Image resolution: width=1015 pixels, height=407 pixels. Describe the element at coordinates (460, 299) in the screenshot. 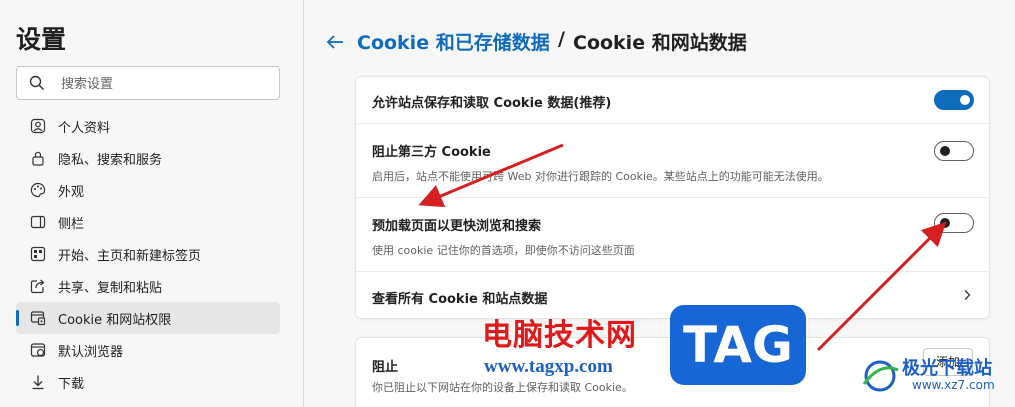

I see `setting-title: 查看所有 Cookie 和站点数据` at that location.